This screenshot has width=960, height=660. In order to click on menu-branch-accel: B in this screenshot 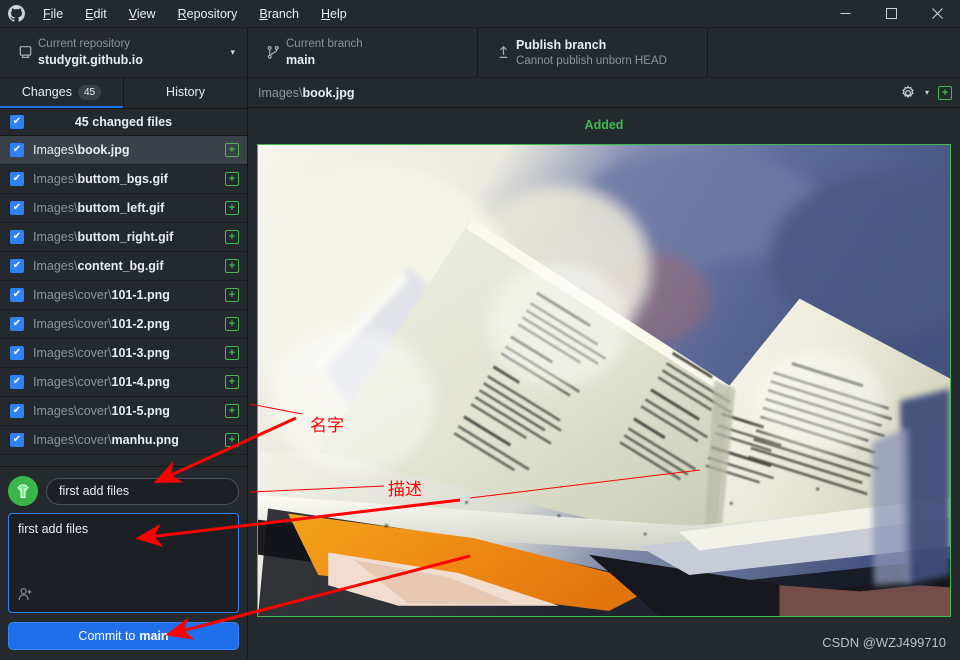, I will do `click(263, 13)`.